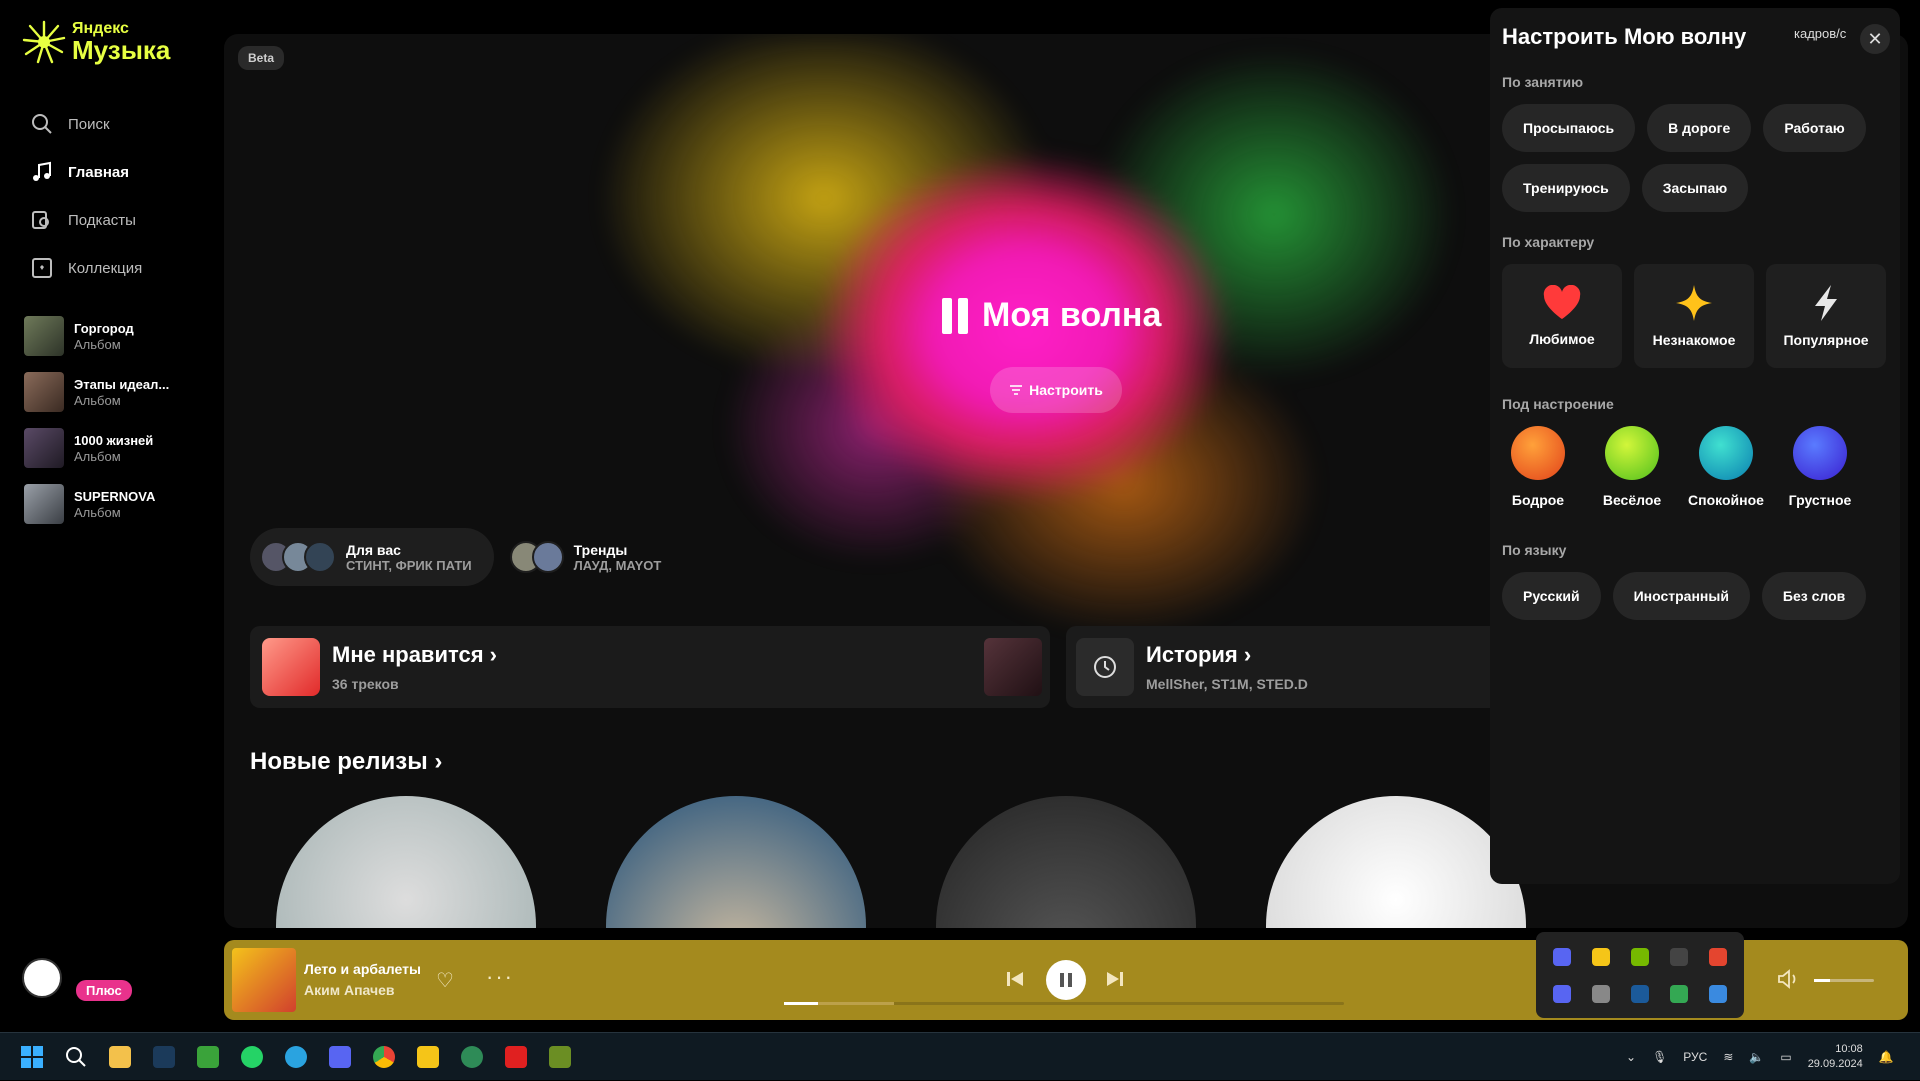 The image size is (1920, 1081). I want to click on heart-icon, so click(291, 667).